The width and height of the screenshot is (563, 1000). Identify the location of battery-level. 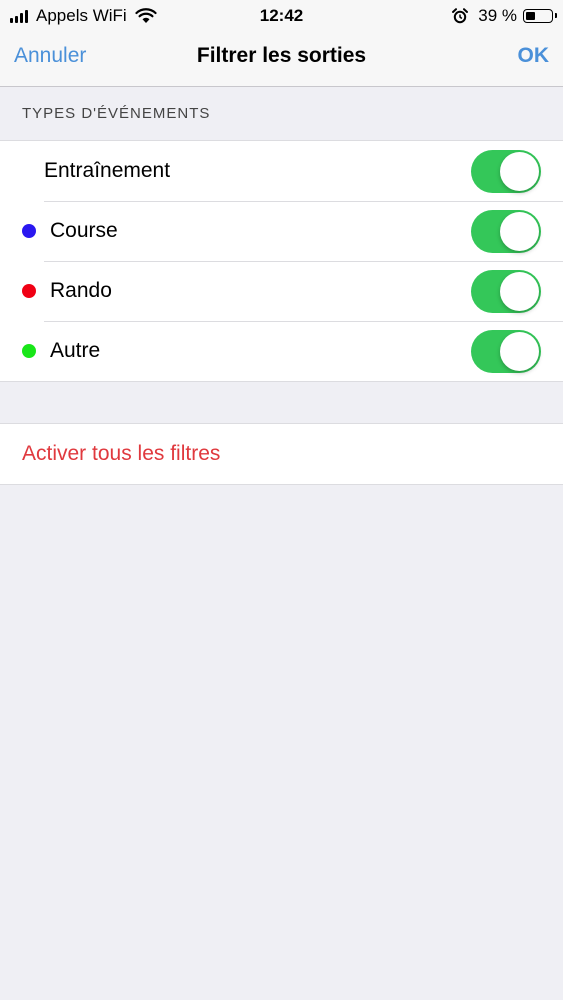
(530, 16).